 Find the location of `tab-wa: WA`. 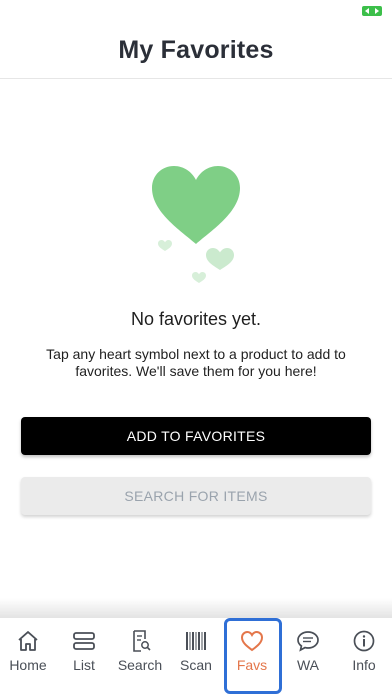

tab-wa: WA is located at coordinates (308, 657).